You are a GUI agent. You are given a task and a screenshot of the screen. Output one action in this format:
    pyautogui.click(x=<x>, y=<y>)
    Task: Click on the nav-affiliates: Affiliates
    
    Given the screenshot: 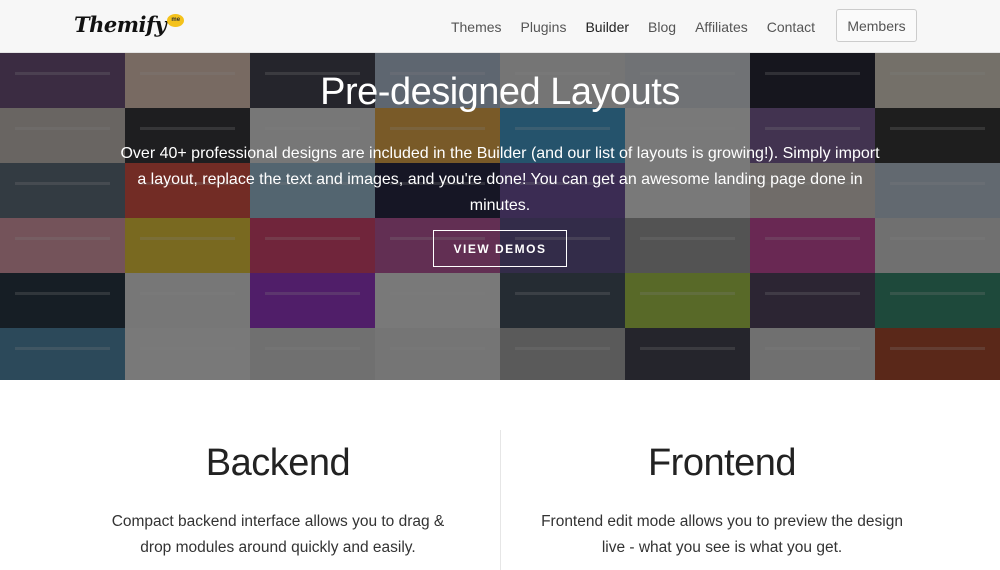 What is the action you would take?
    pyautogui.click(x=721, y=27)
    